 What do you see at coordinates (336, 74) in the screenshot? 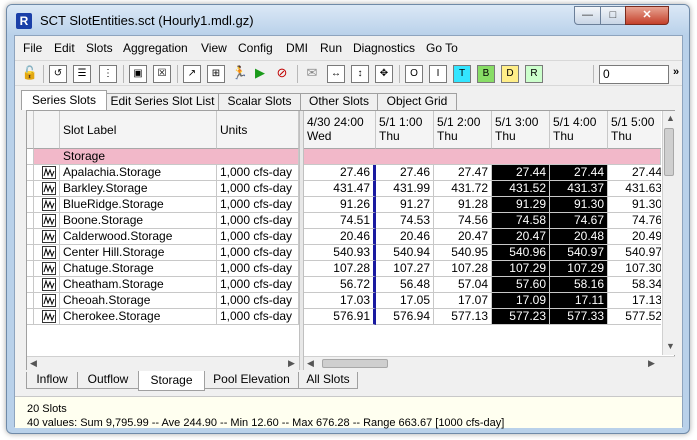
I see `fit-width-icon: ↔` at bounding box center [336, 74].